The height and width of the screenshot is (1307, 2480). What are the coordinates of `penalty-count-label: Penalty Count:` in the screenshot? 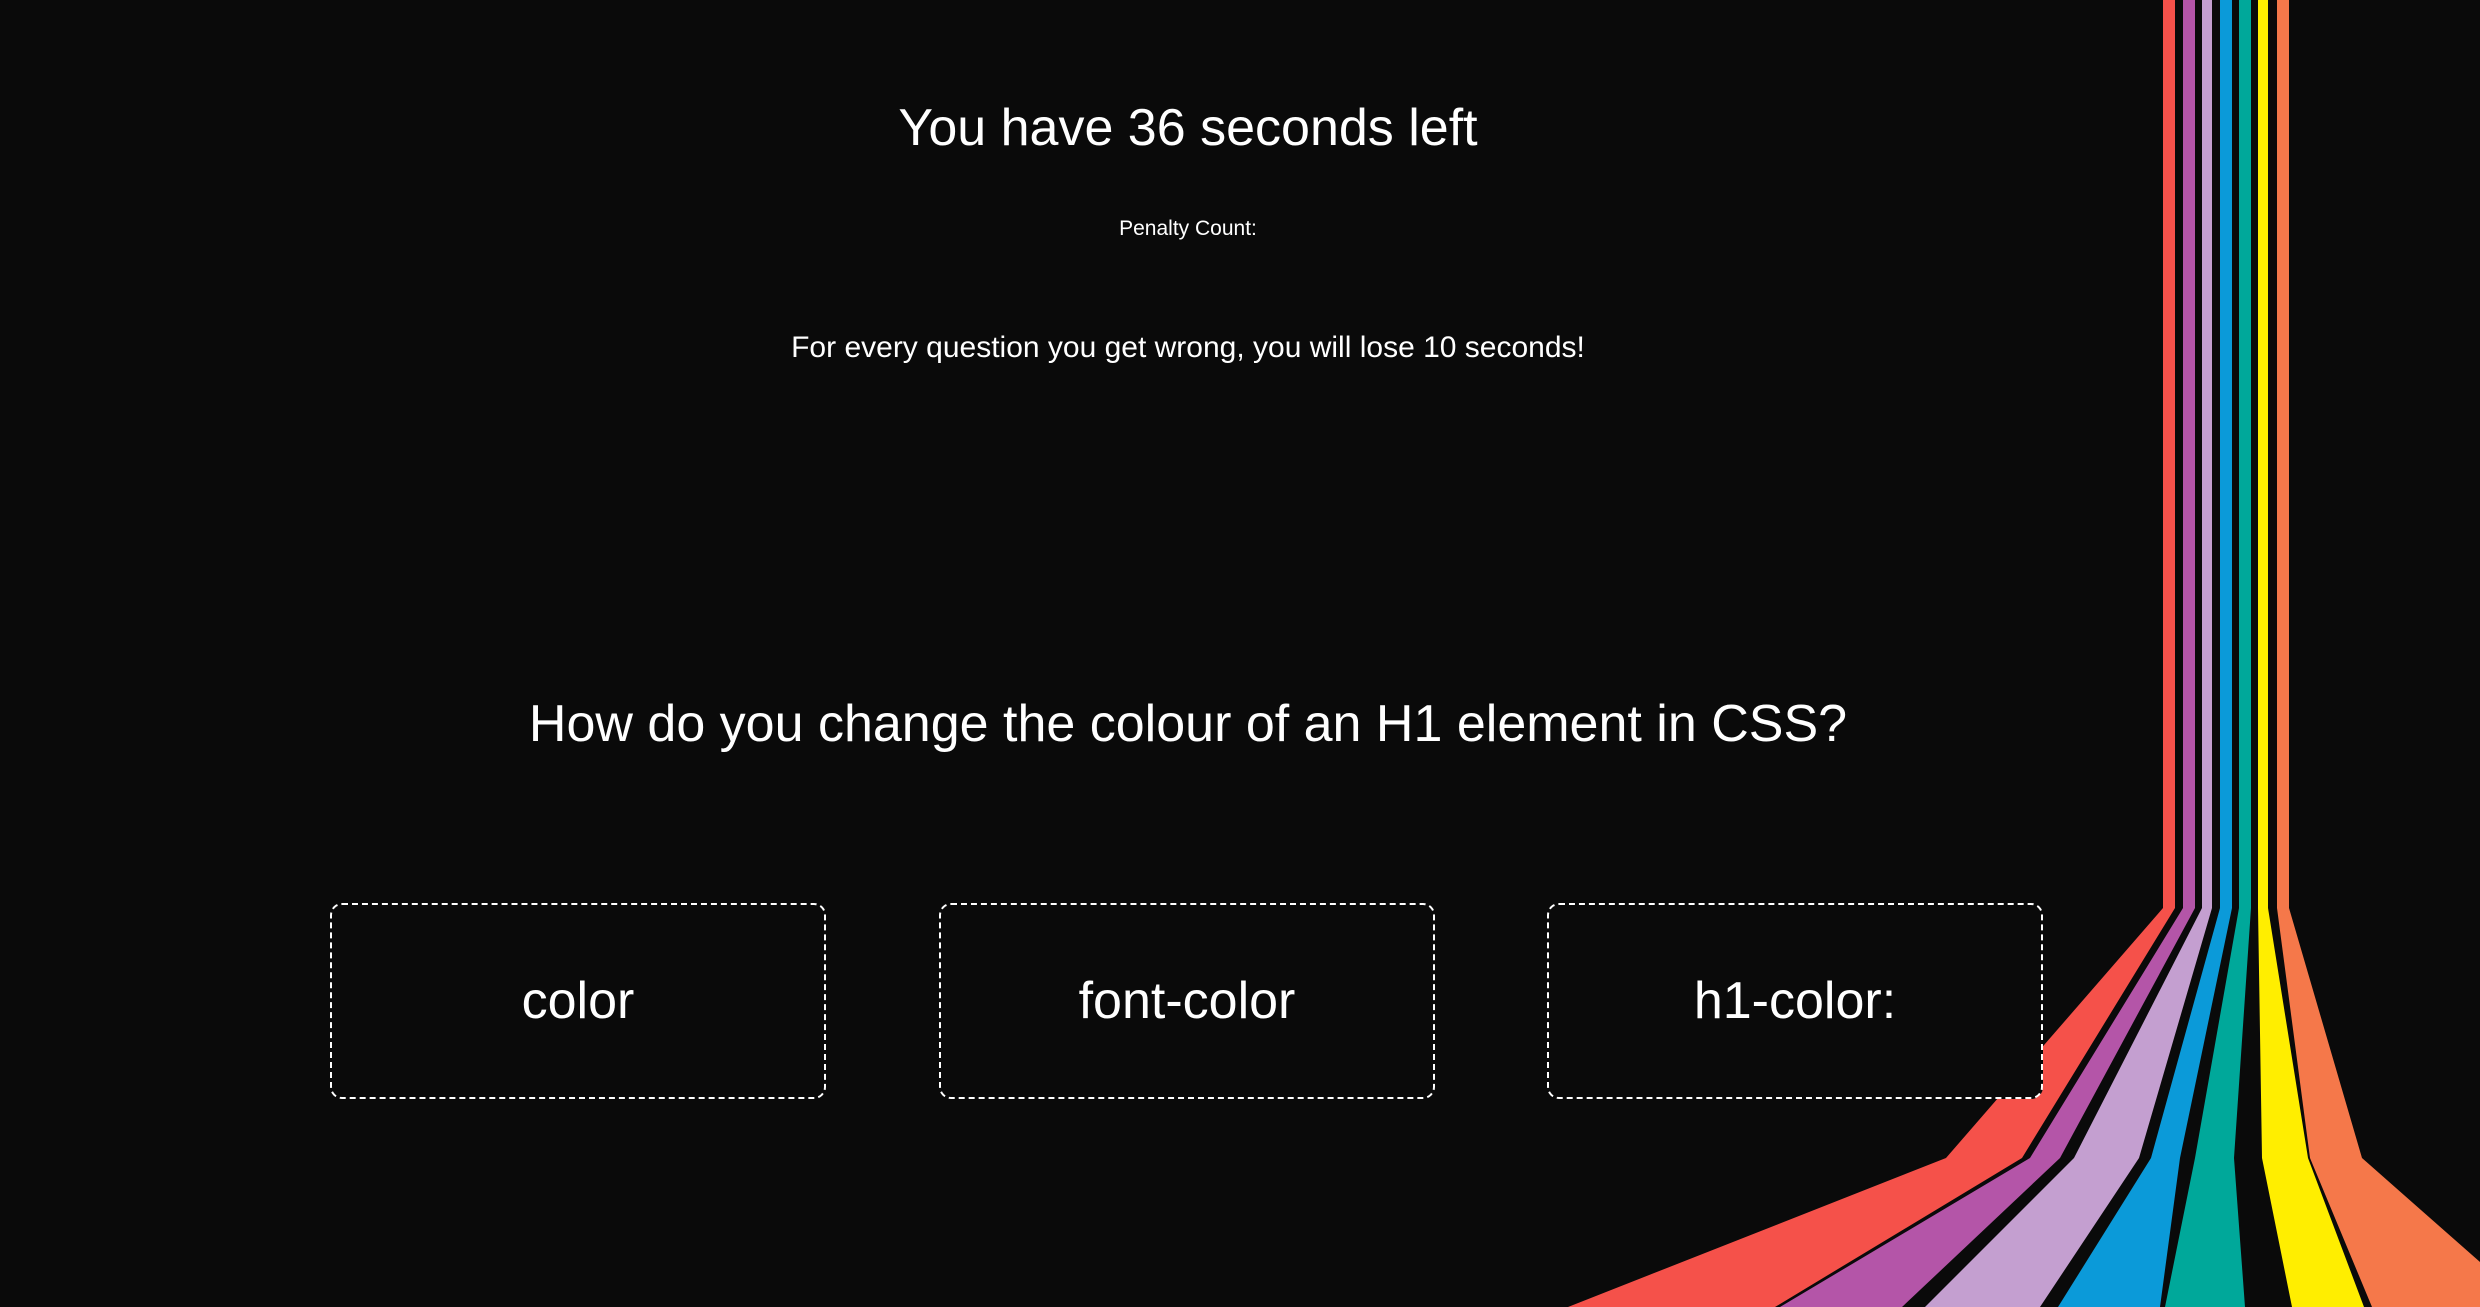 It's located at (1188, 228).